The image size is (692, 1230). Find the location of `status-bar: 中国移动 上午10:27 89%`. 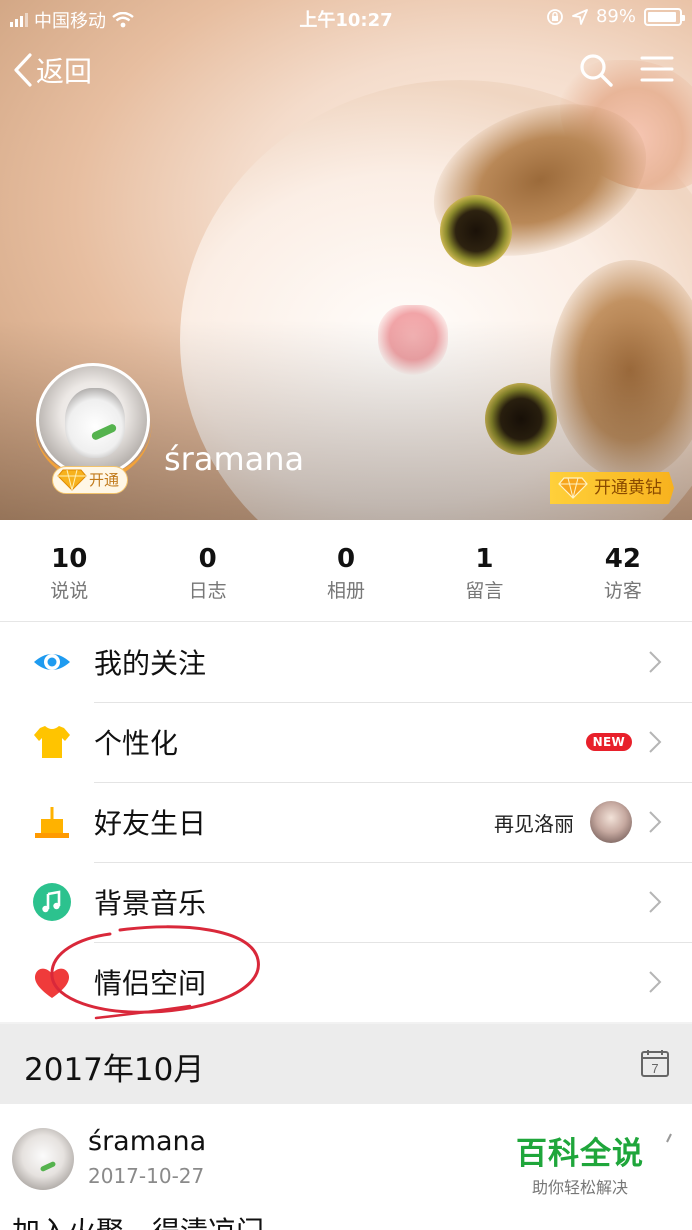

status-bar: 中国移动 上午10:27 89% is located at coordinates (346, 18).